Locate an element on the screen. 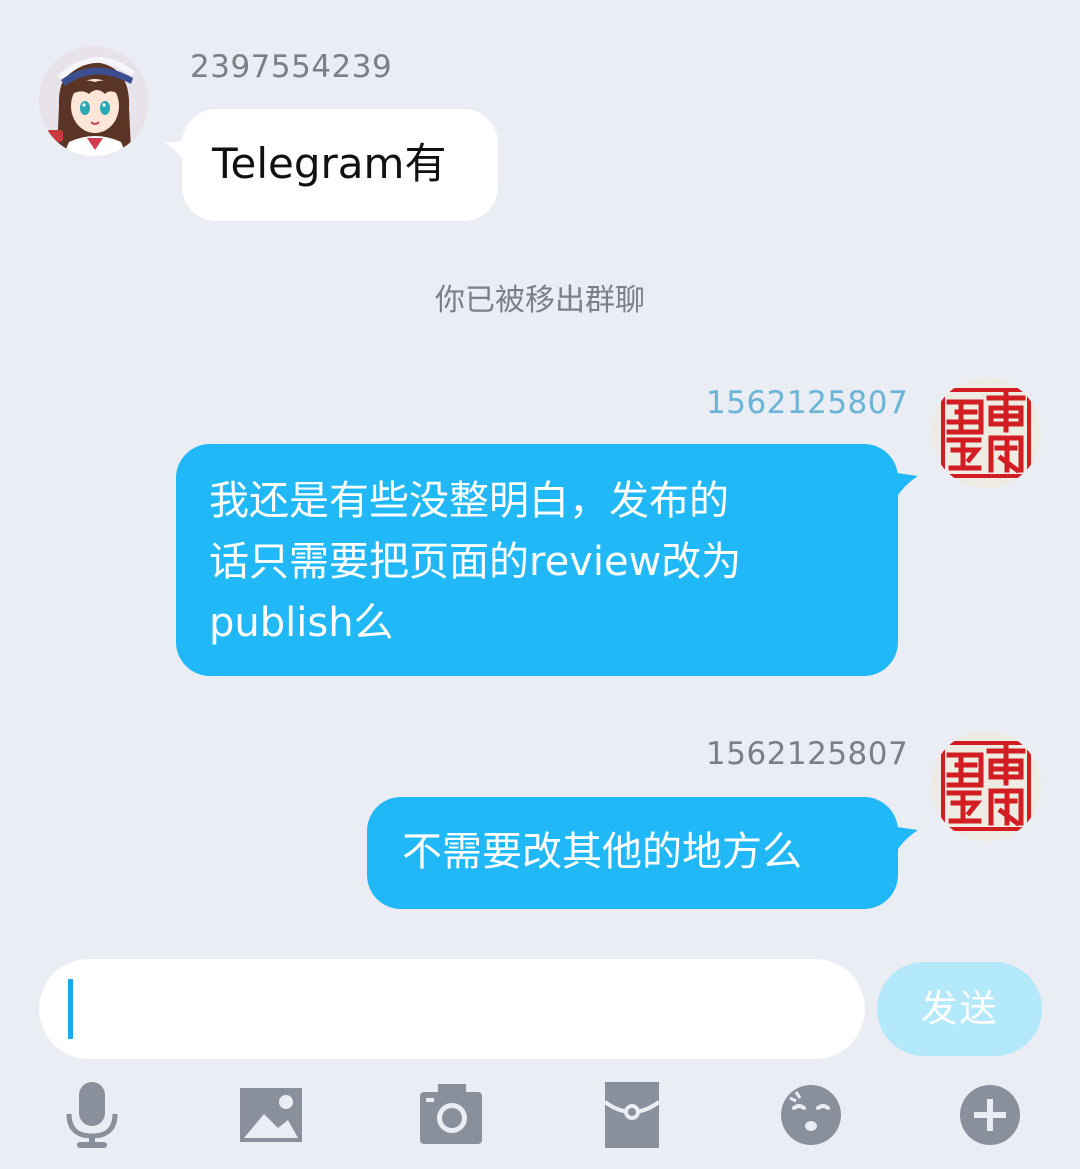  microphone-icon is located at coordinates (92, 1115).